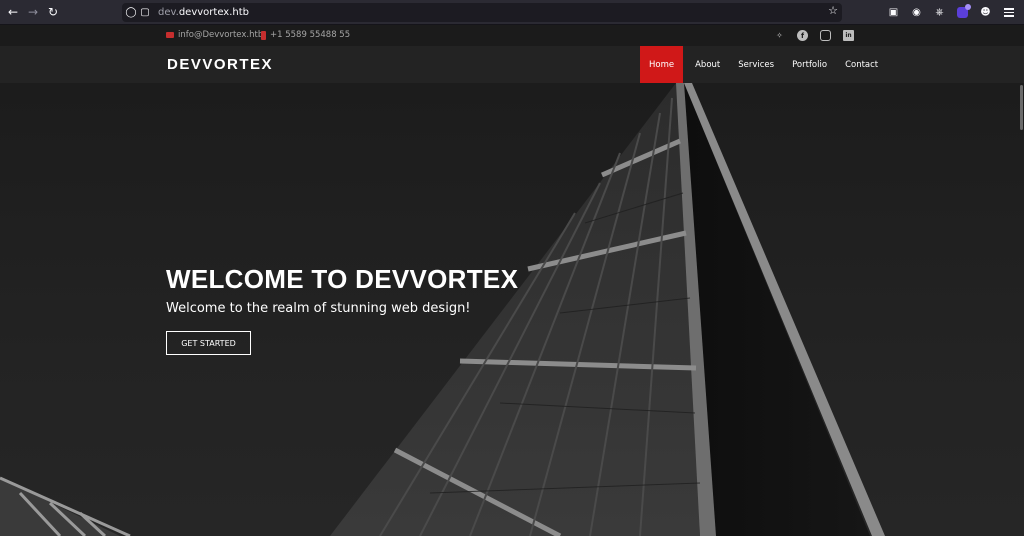 This screenshot has width=1024, height=536. What do you see at coordinates (221, 35) in the screenshot?
I see `email-text: info@Devvortex.htb` at bounding box center [221, 35].